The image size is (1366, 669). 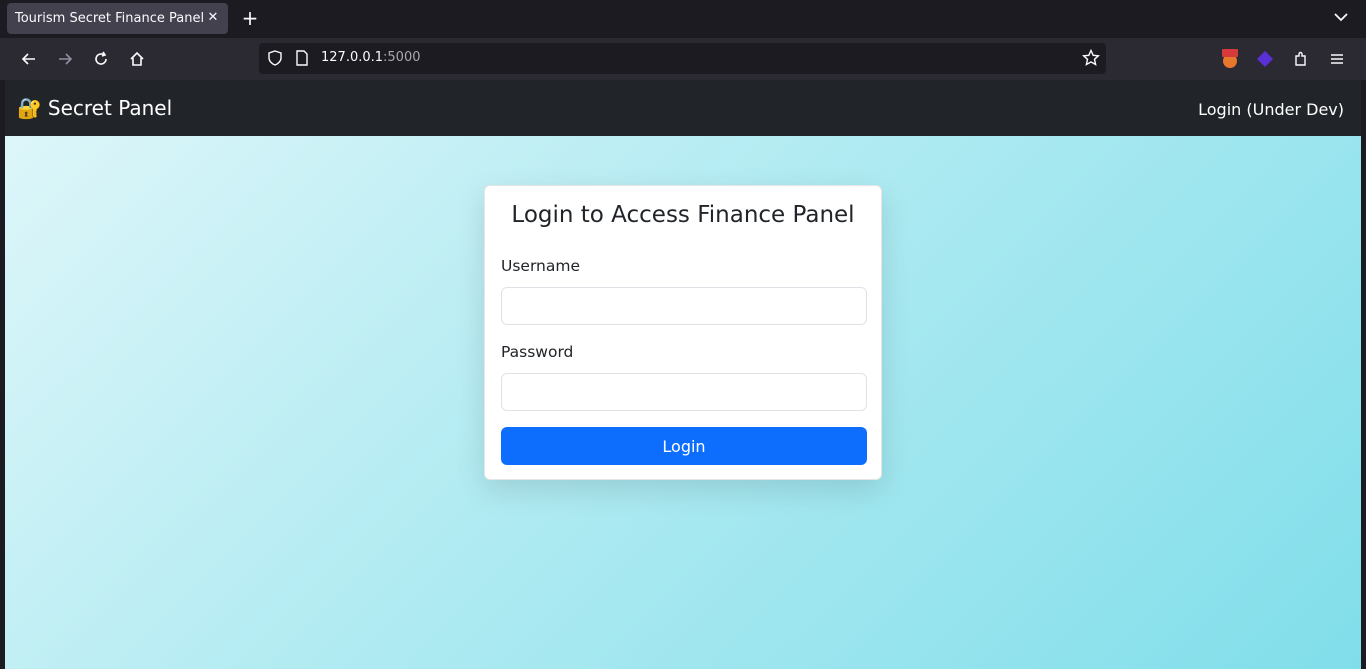 What do you see at coordinates (29, 108) in the screenshot?
I see `lock-key-icon: 🔐` at bounding box center [29, 108].